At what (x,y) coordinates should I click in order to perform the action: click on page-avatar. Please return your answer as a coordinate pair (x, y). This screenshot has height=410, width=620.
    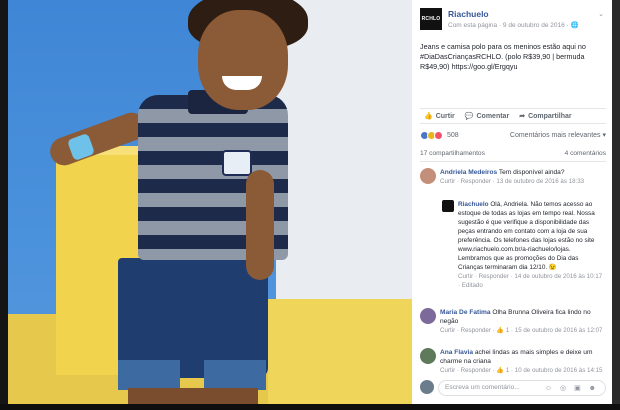
    Looking at the image, I should click on (448, 206).